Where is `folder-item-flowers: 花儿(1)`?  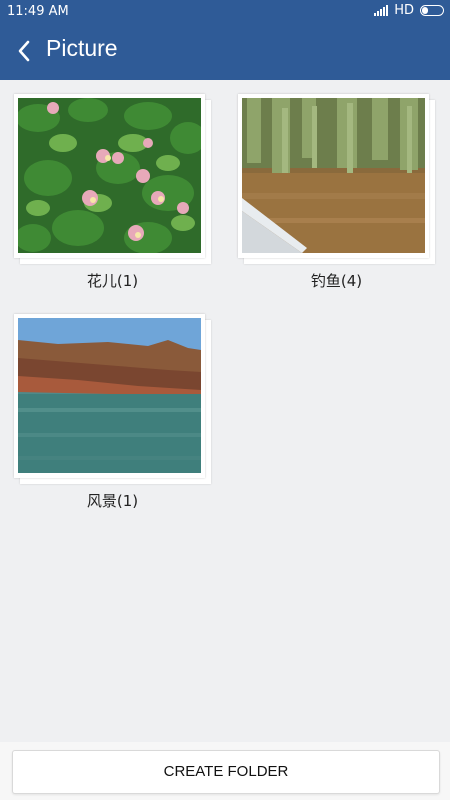 folder-item-flowers: 花儿(1) is located at coordinates (119, 192).